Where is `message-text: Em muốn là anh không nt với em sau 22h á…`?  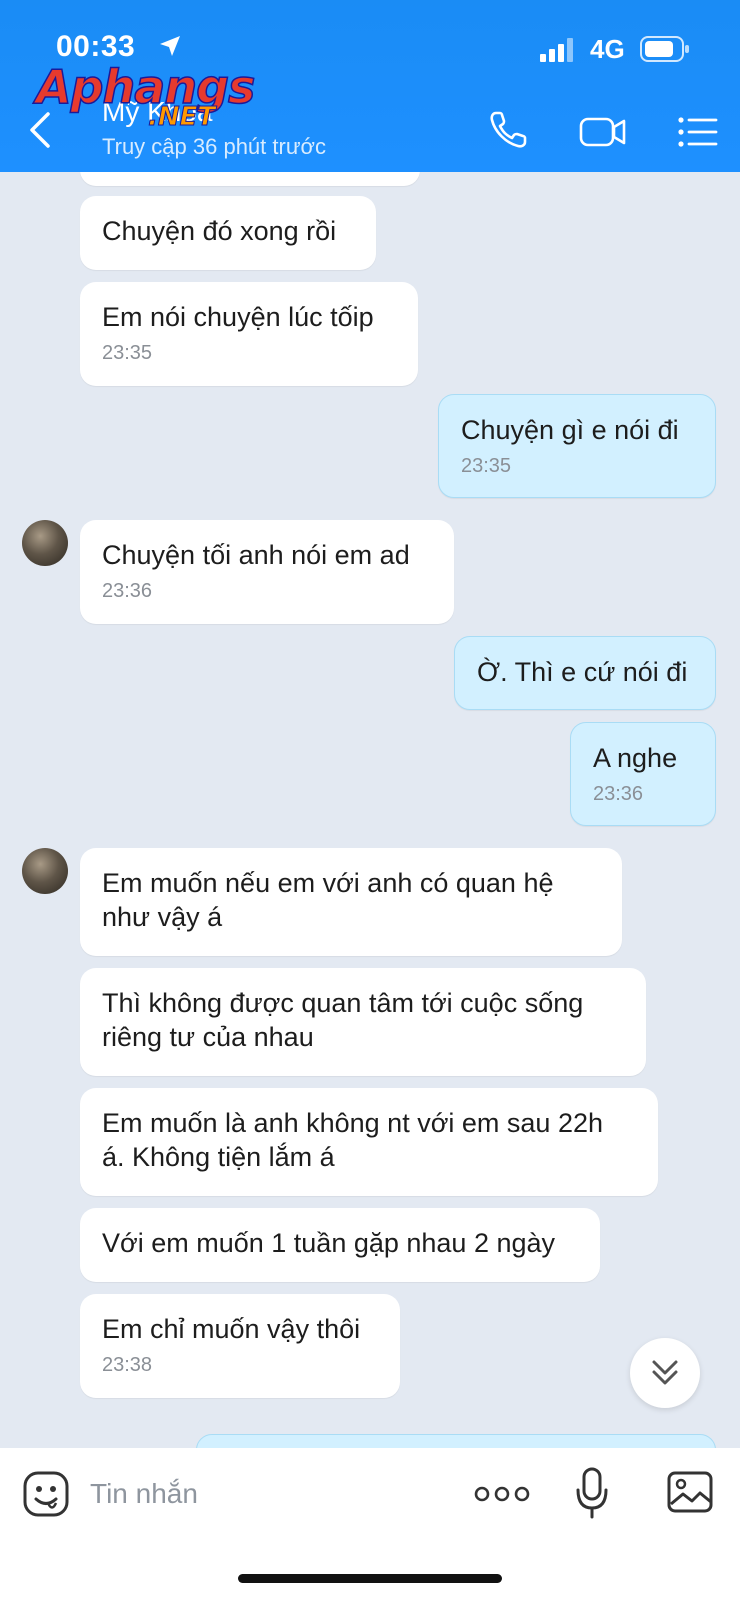
message-text: Em muốn là anh không nt với em sau 22h á… is located at coordinates (352, 1140).